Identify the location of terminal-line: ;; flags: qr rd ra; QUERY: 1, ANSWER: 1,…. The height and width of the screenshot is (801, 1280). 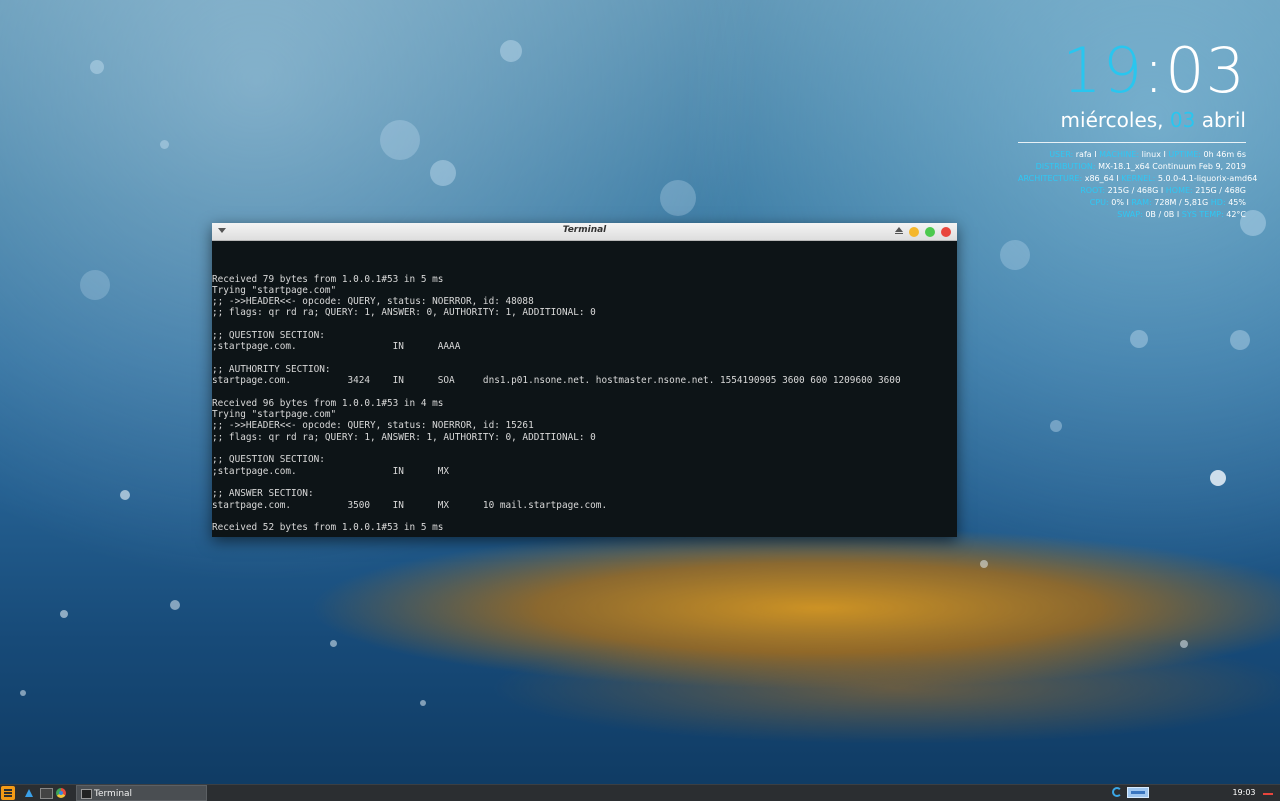
(404, 437).